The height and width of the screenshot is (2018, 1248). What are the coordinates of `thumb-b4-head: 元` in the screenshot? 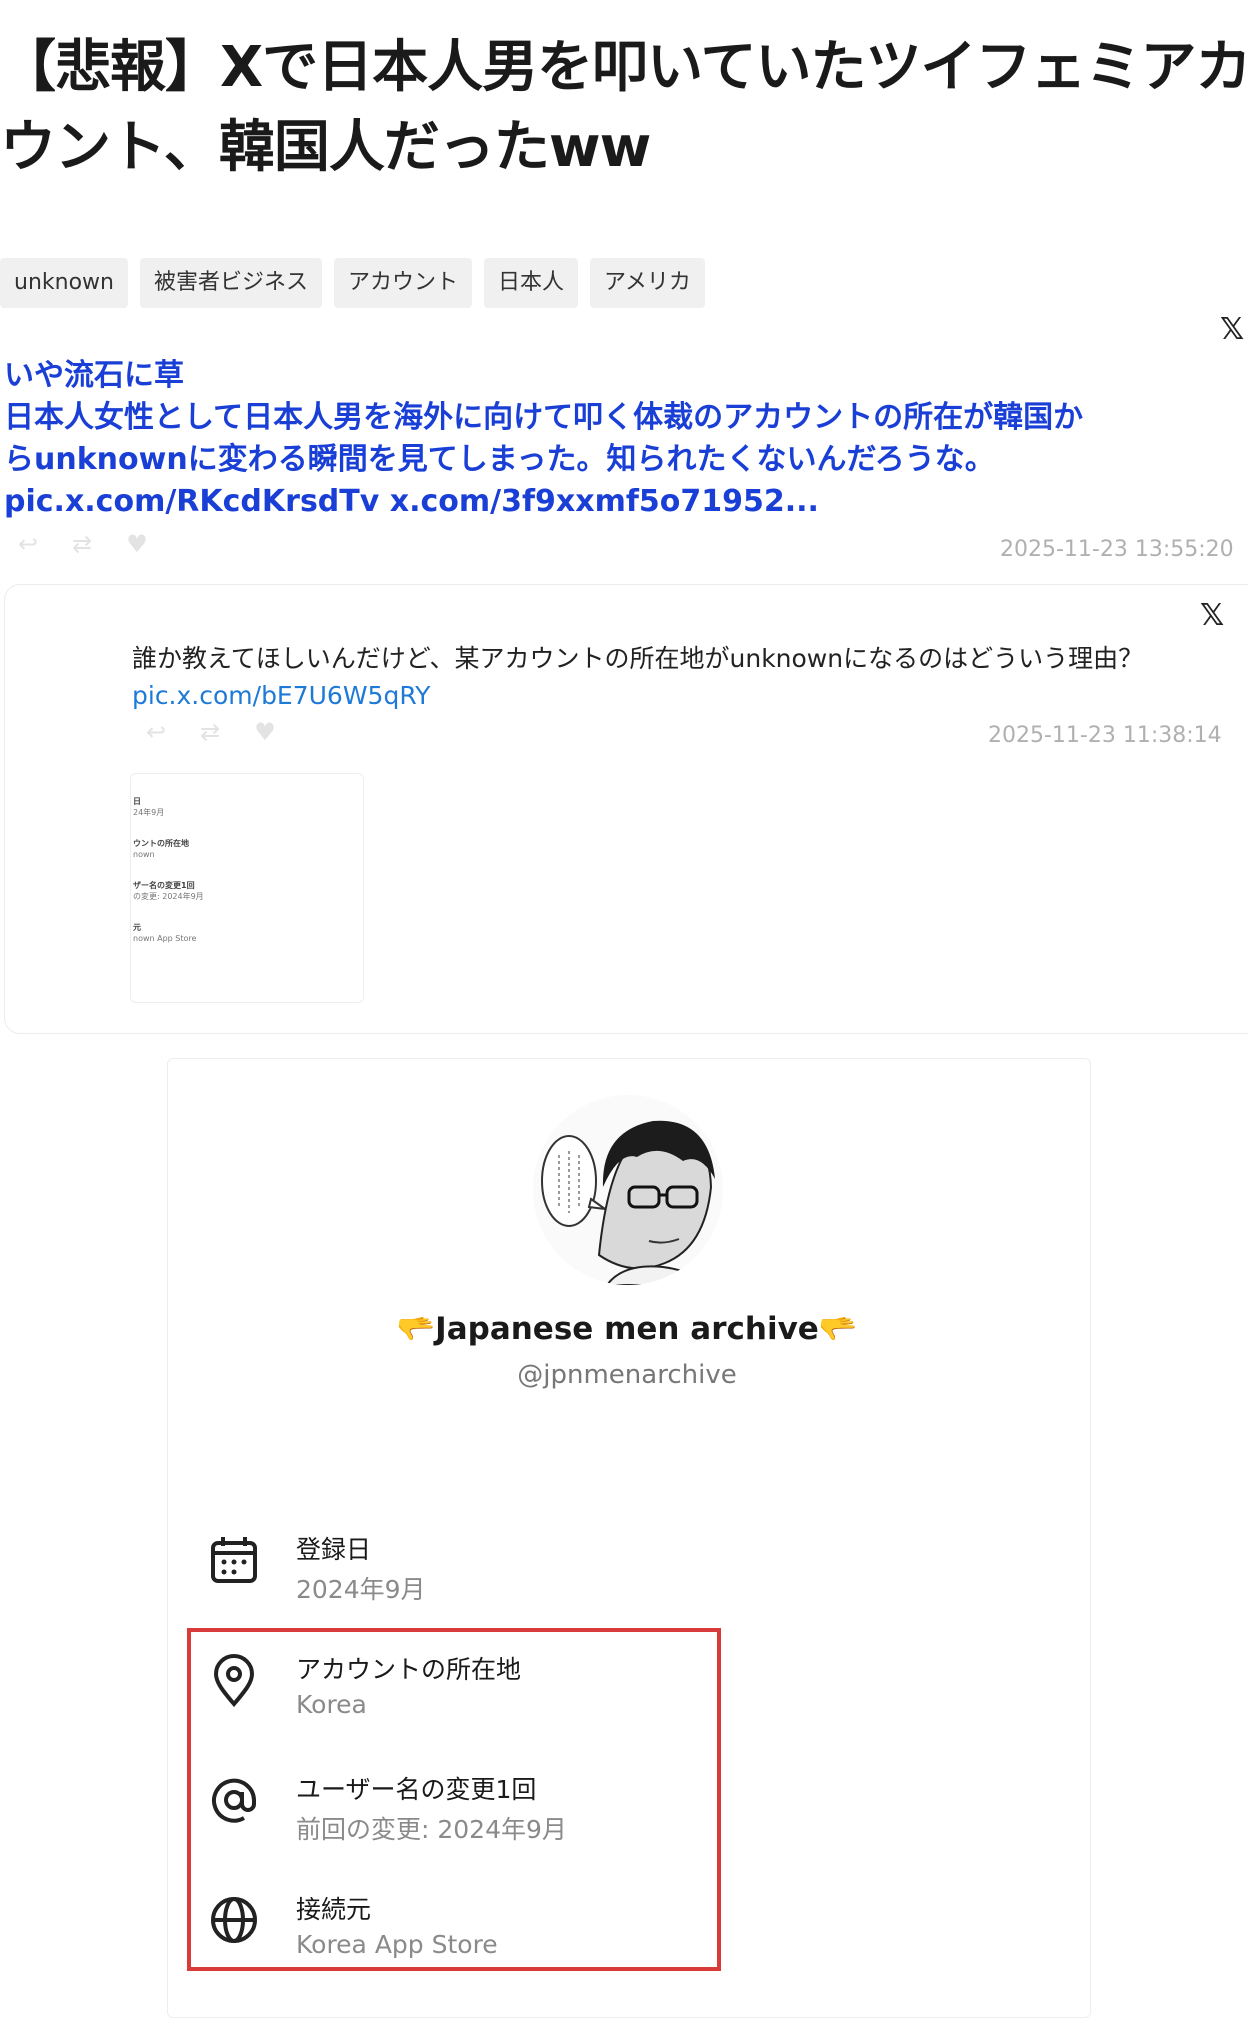 It's located at (137, 927).